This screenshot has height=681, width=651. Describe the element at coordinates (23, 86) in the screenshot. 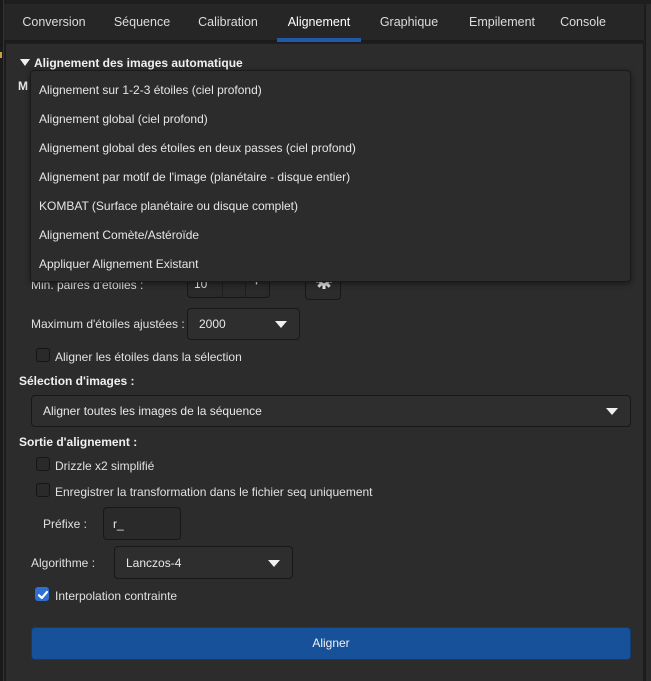

I see `method-label: M` at that location.